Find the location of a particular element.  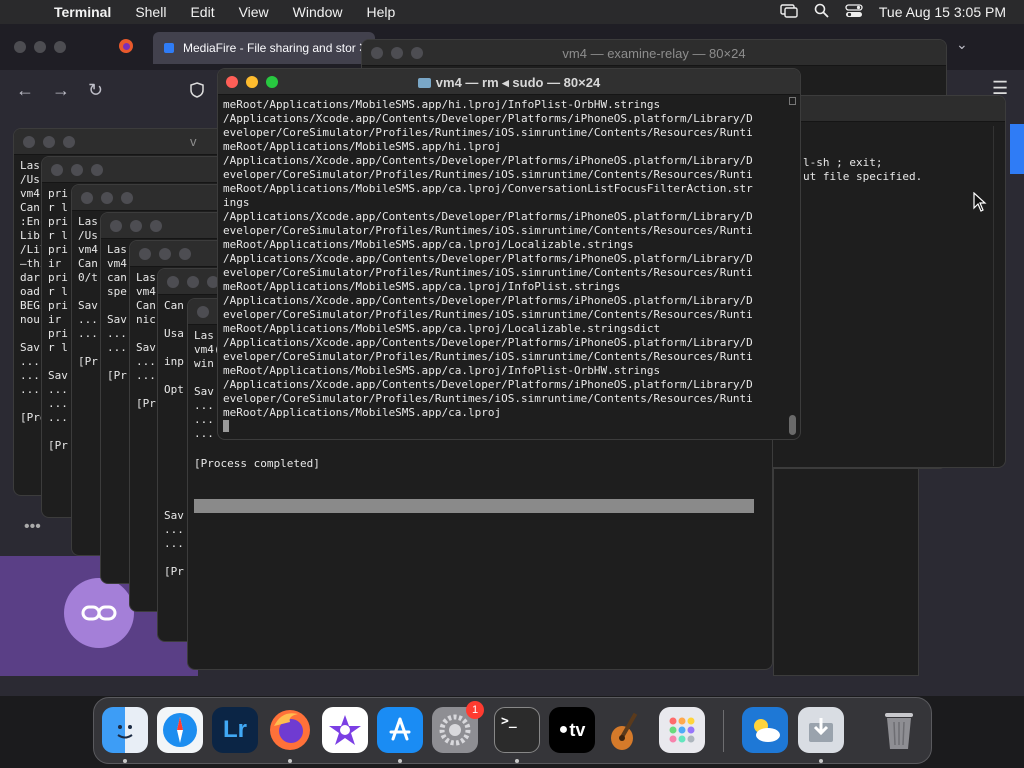

forward-arrow-icon: → is located at coordinates (61, 90).